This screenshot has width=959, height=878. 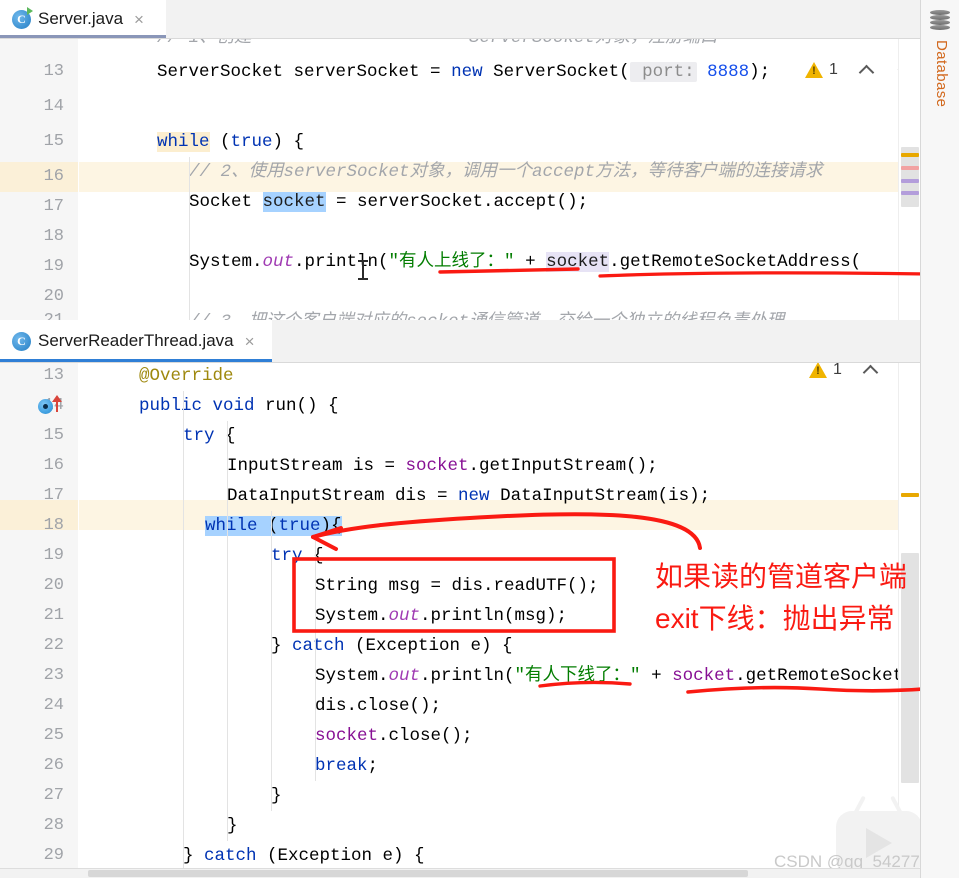 What do you see at coordinates (239, 406) in the screenshot?
I see `code-line: public void run() {` at bounding box center [239, 406].